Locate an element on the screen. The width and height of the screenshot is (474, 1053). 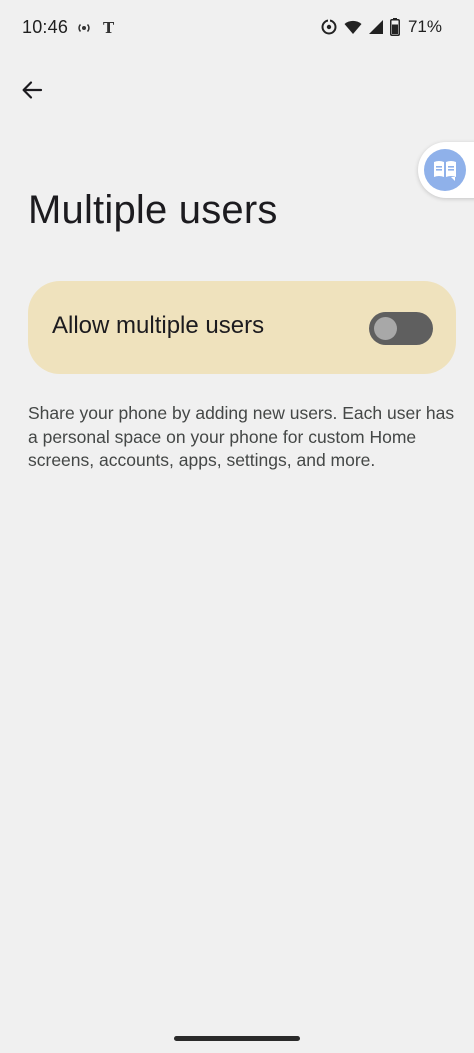
arrow-back-icon is located at coordinates (32, 90).